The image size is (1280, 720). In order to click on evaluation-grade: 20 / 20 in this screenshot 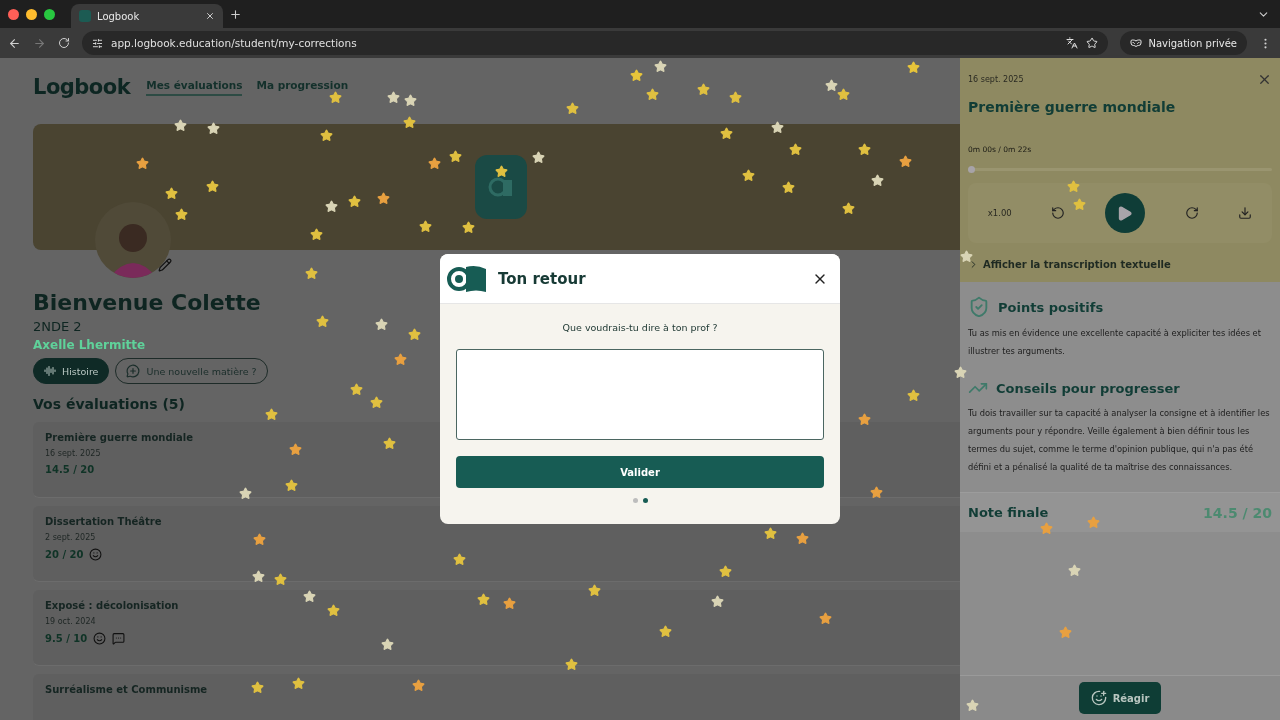, I will do `click(64, 554)`.